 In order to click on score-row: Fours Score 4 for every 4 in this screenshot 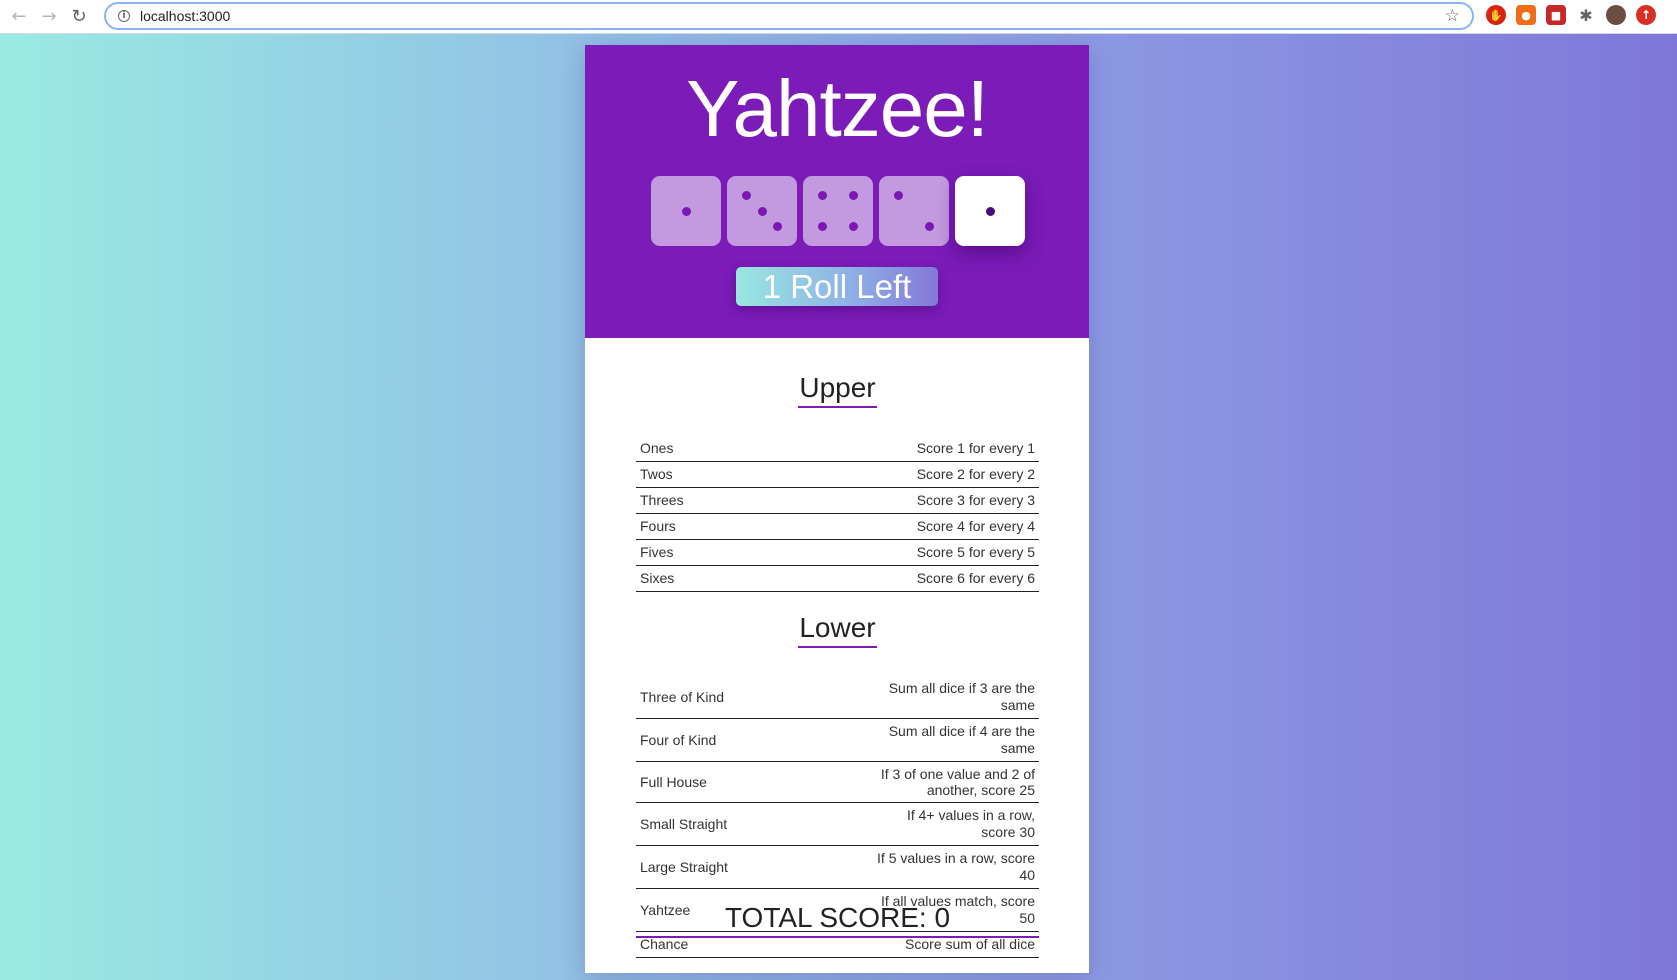, I will do `click(837, 526)`.